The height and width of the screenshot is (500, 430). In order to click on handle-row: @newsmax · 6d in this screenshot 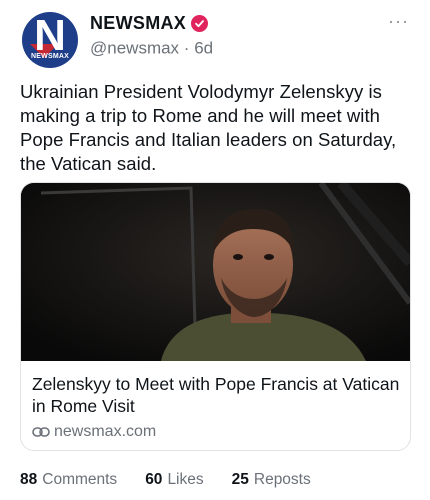, I will do `click(151, 48)`.